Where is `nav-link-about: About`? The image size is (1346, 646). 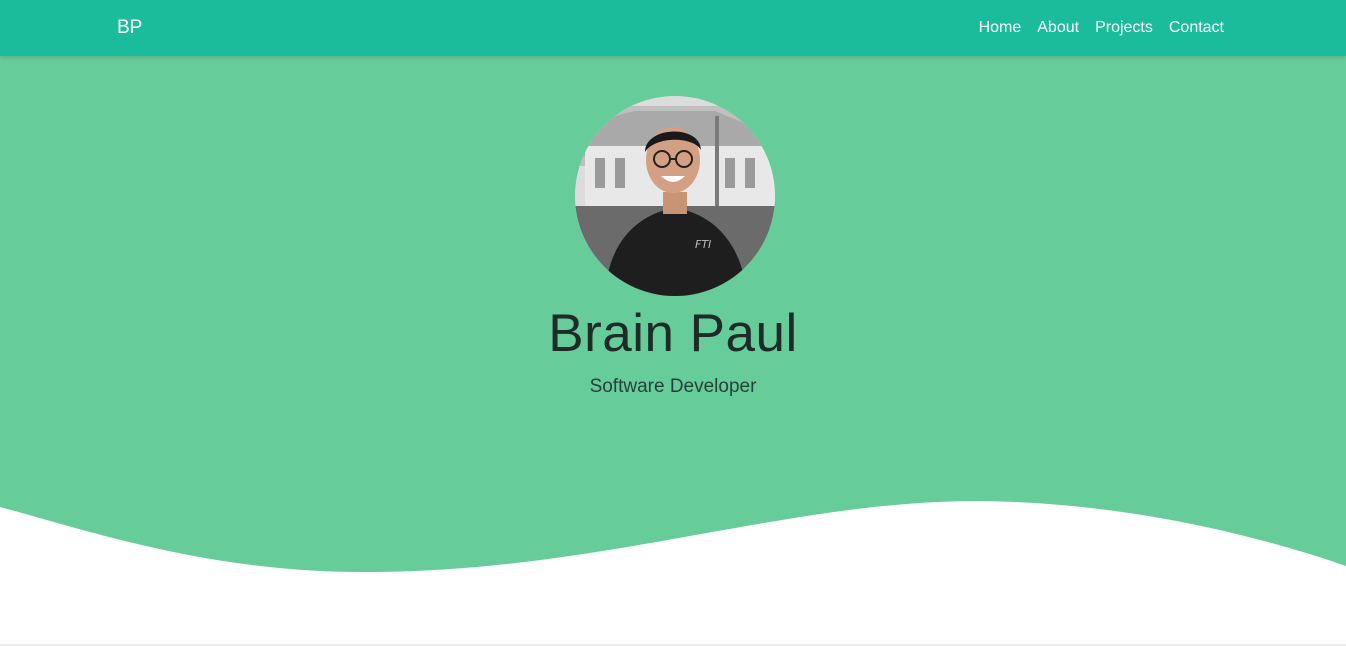
nav-link-about: About is located at coordinates (1058, 28).